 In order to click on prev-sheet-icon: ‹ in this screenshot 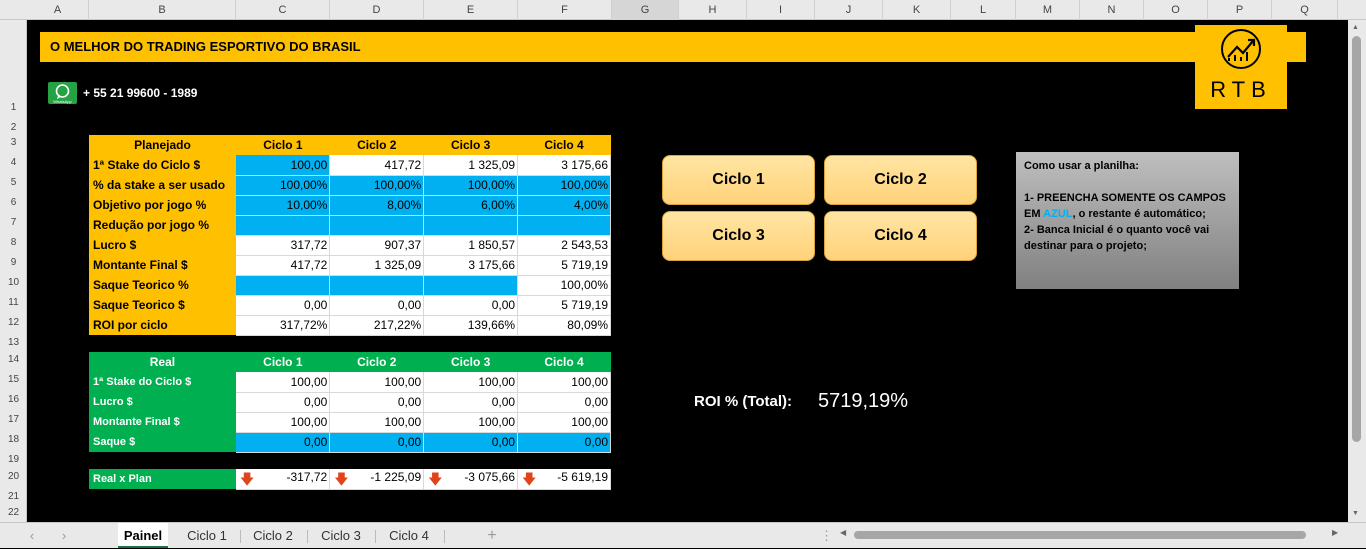, I will do `click(32, 535)`.